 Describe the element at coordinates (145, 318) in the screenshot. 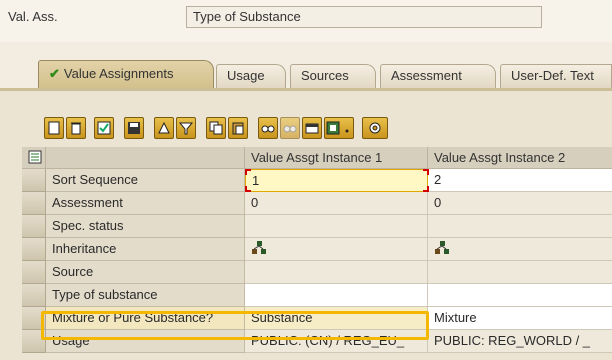

I see `row-label: Mixture or Pure Substance?` at that location.